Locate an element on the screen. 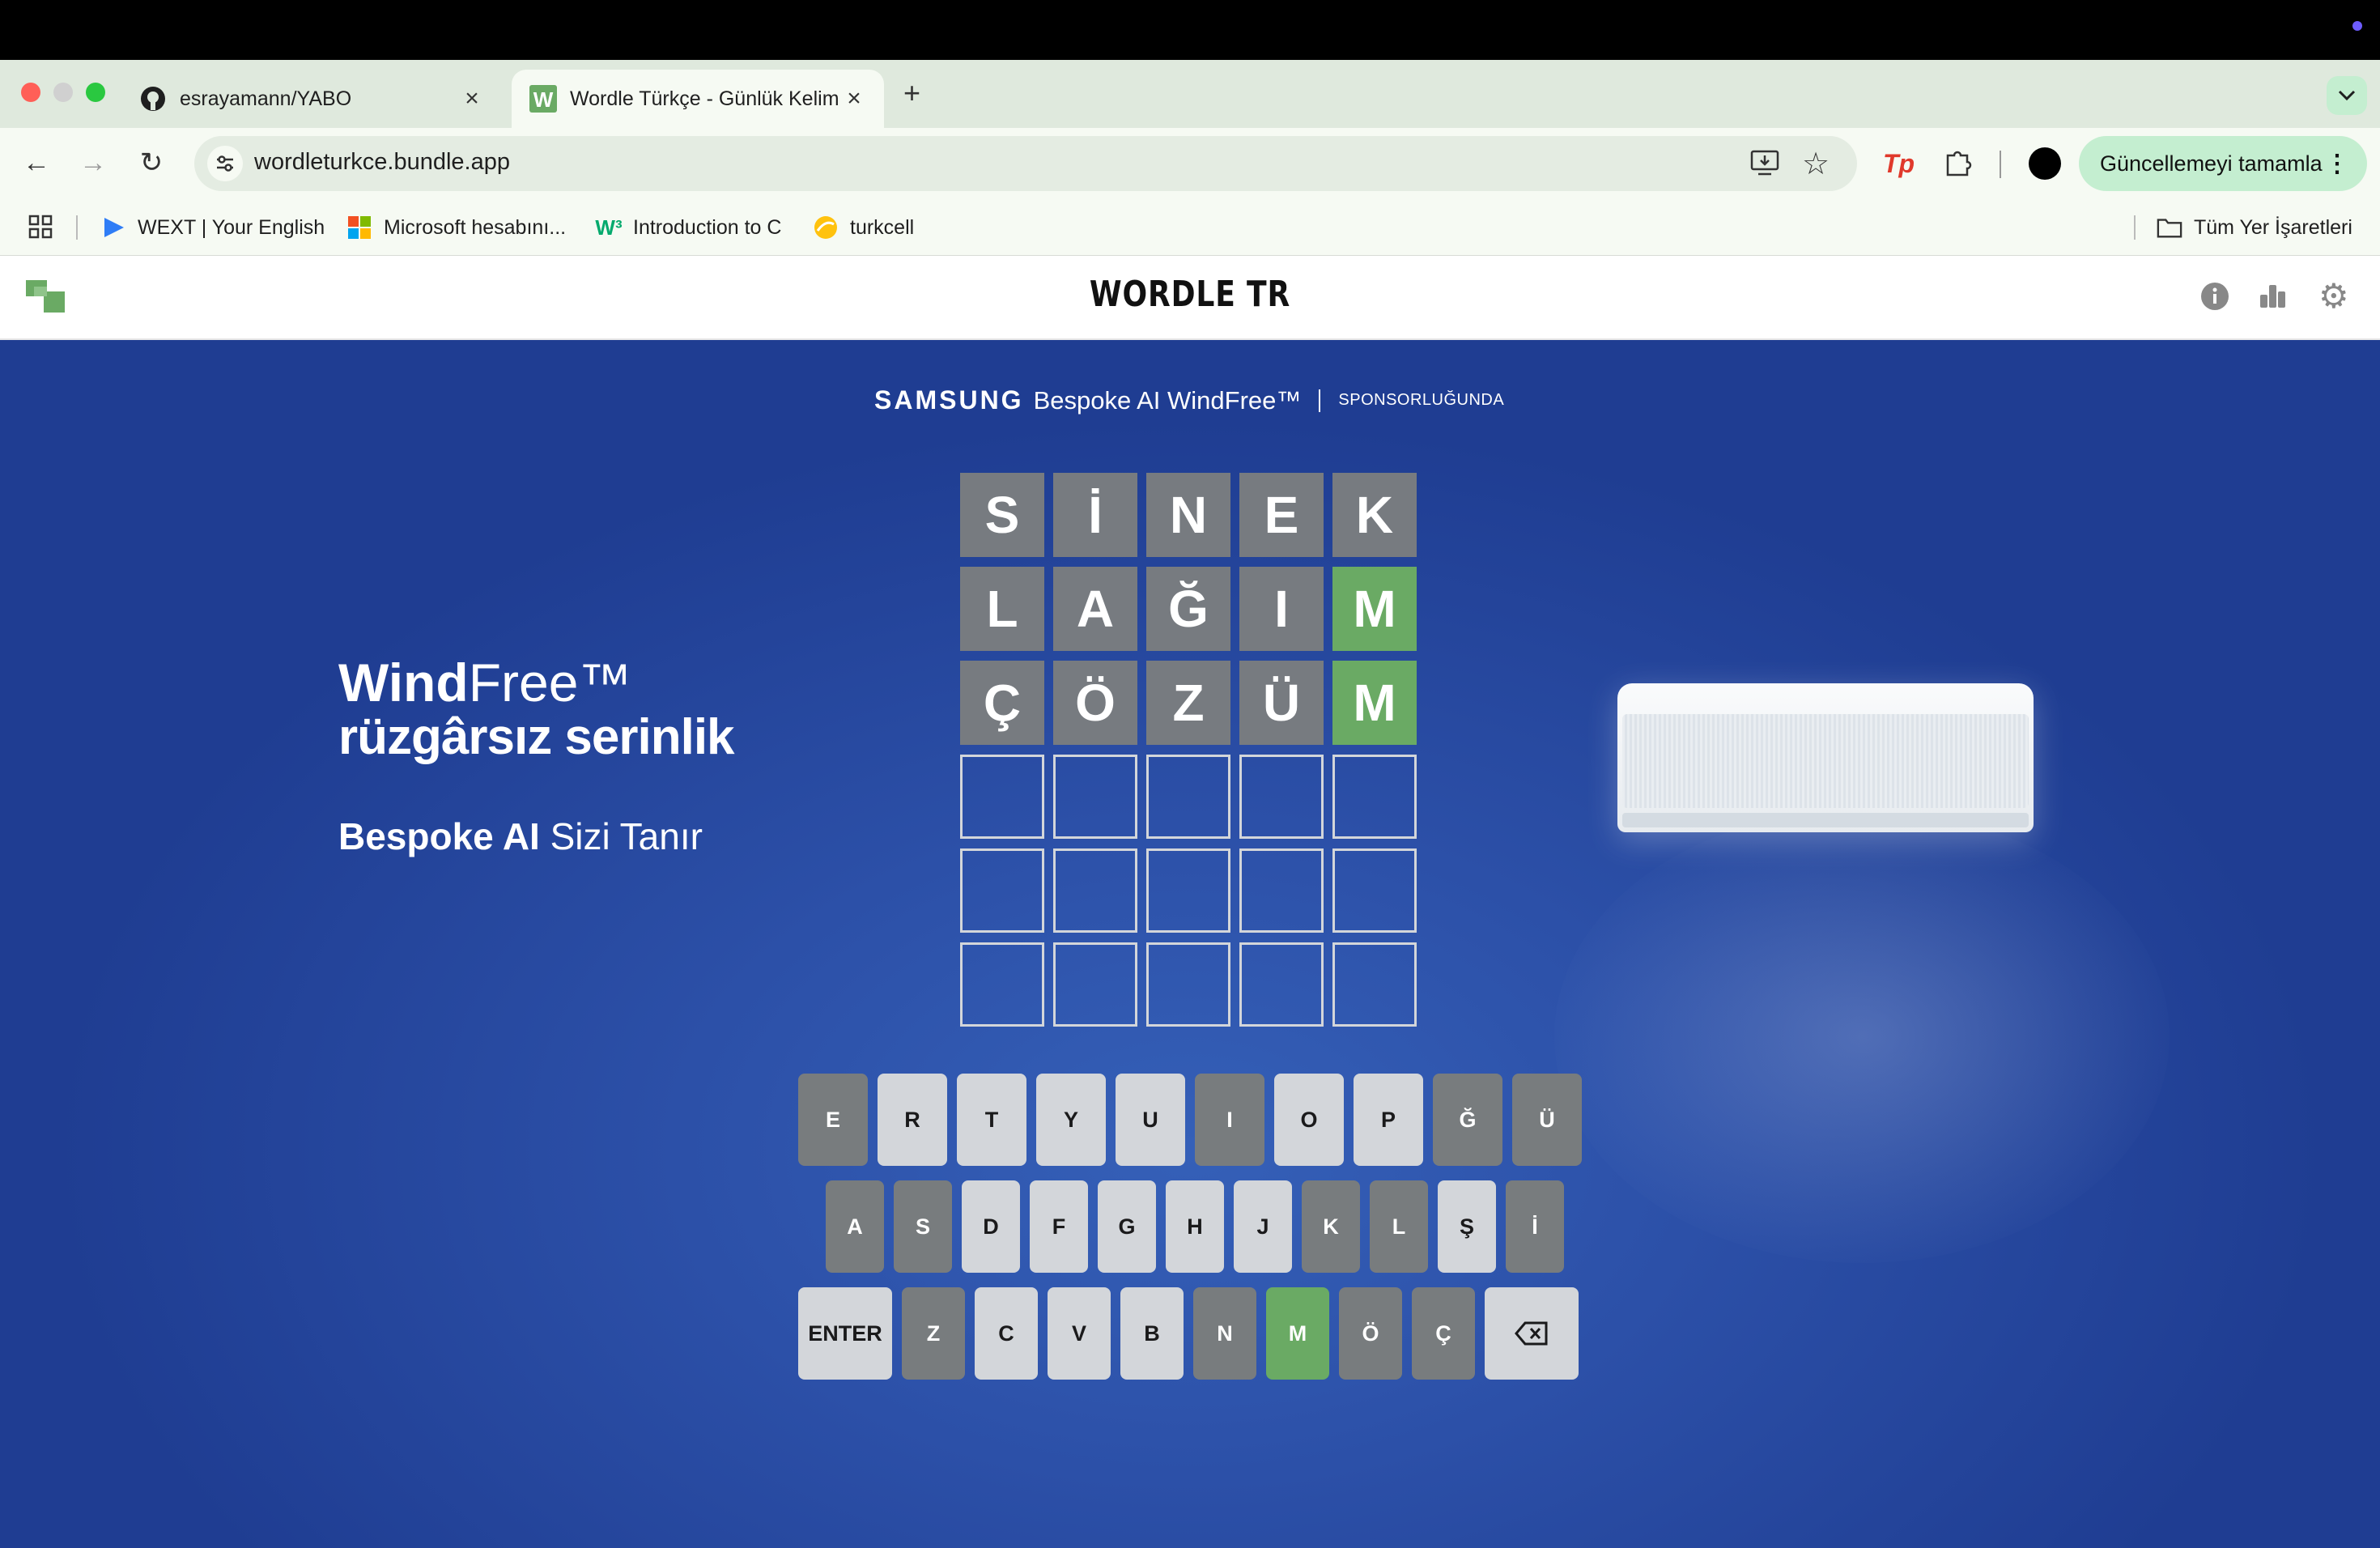  github-icon is located at coordinates (153, 99).